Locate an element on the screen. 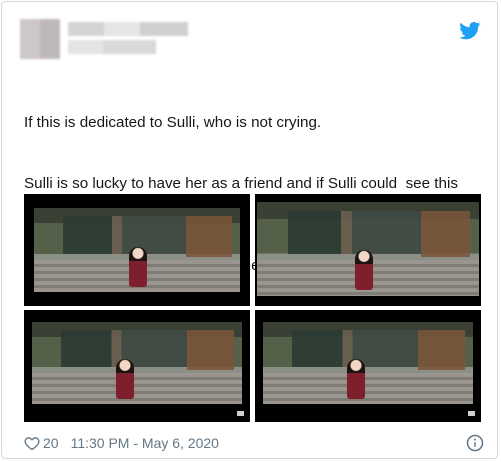 This screenshot has width=501, height=462. blurred-avatar is located at coordinates (40, 39).